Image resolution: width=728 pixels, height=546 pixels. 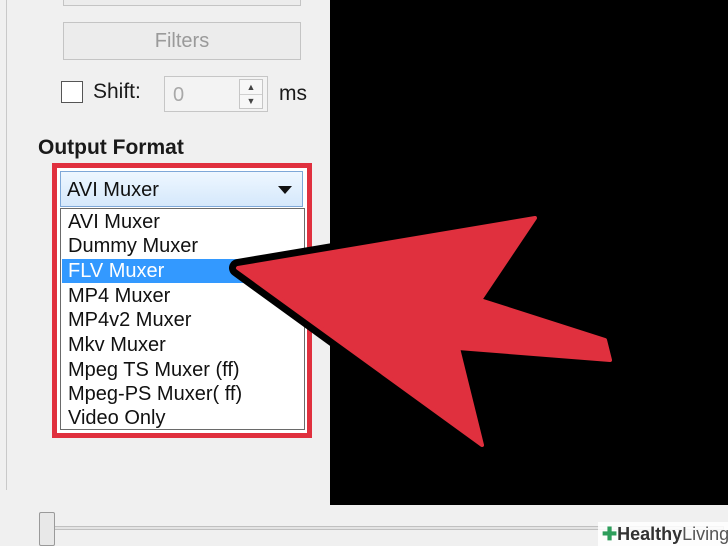 What do you see at coordinates (705, 534) in the screenshot?
I see `watermark-light: Living` at bounding box center [705, 534].